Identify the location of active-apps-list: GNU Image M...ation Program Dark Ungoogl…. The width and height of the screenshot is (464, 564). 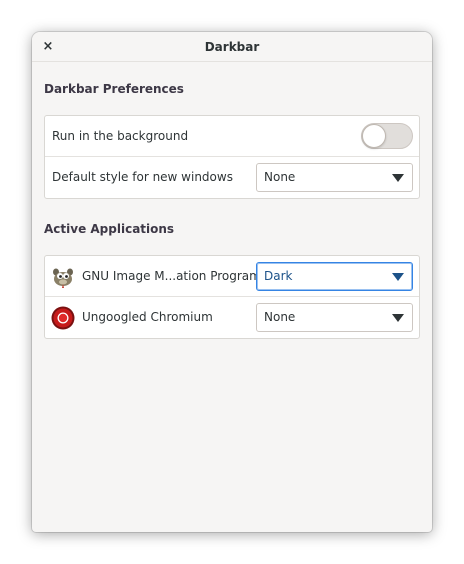
(232, 297).